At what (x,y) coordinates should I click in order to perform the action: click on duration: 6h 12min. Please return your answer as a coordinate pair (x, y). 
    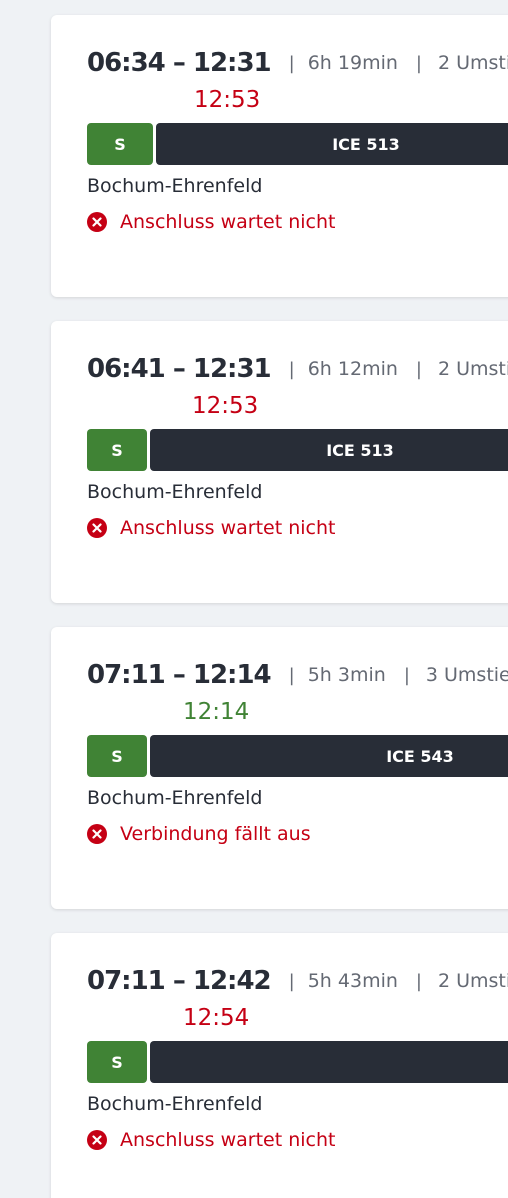
    Looking at the image, I should click on (352, 369).